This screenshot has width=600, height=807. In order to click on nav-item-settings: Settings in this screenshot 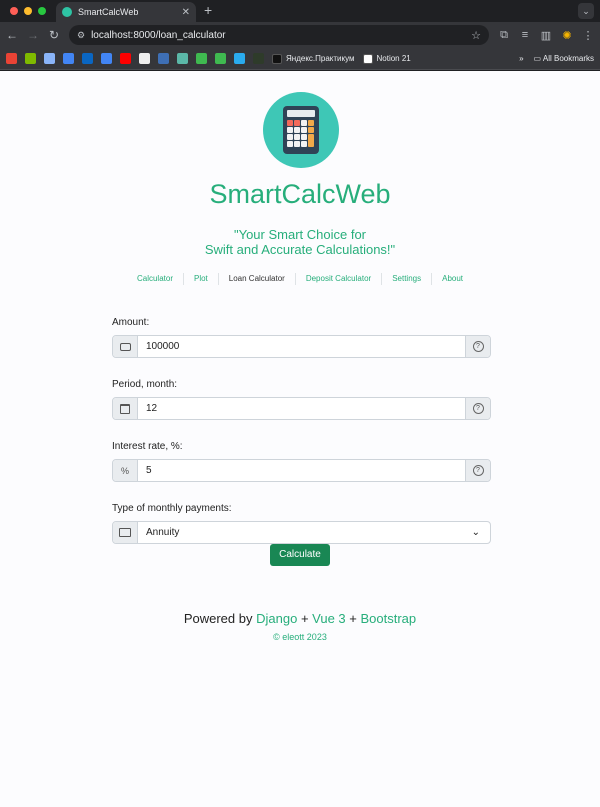, I will do `click(406, 279)`.